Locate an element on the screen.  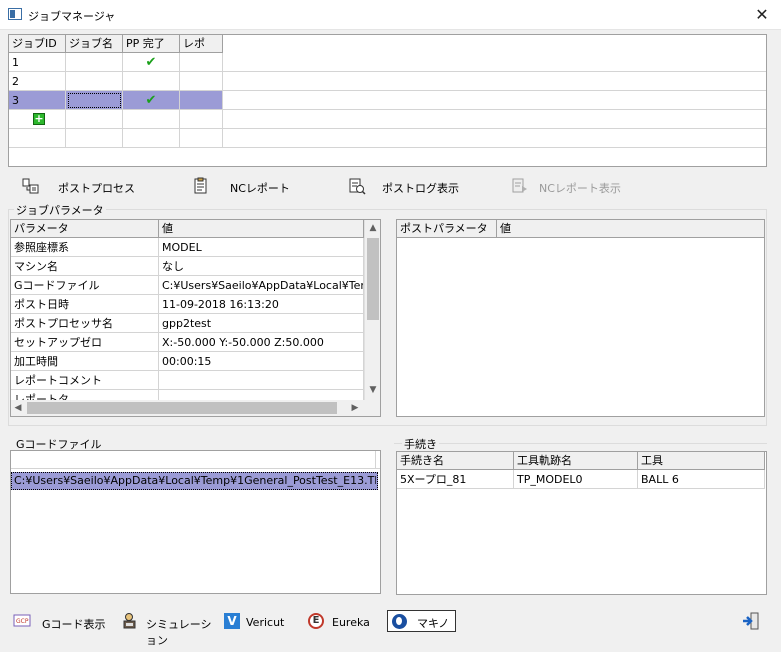
post-process-icon is located at coordinates (30, 186).